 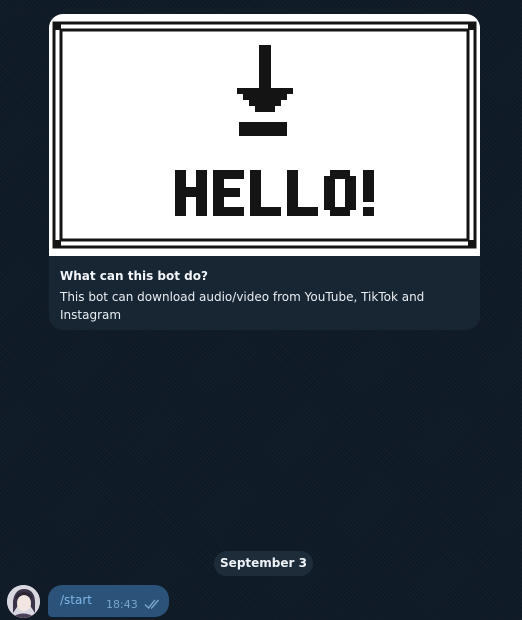 I want to click on date-separator: September 3, so click(x=263, y=563).